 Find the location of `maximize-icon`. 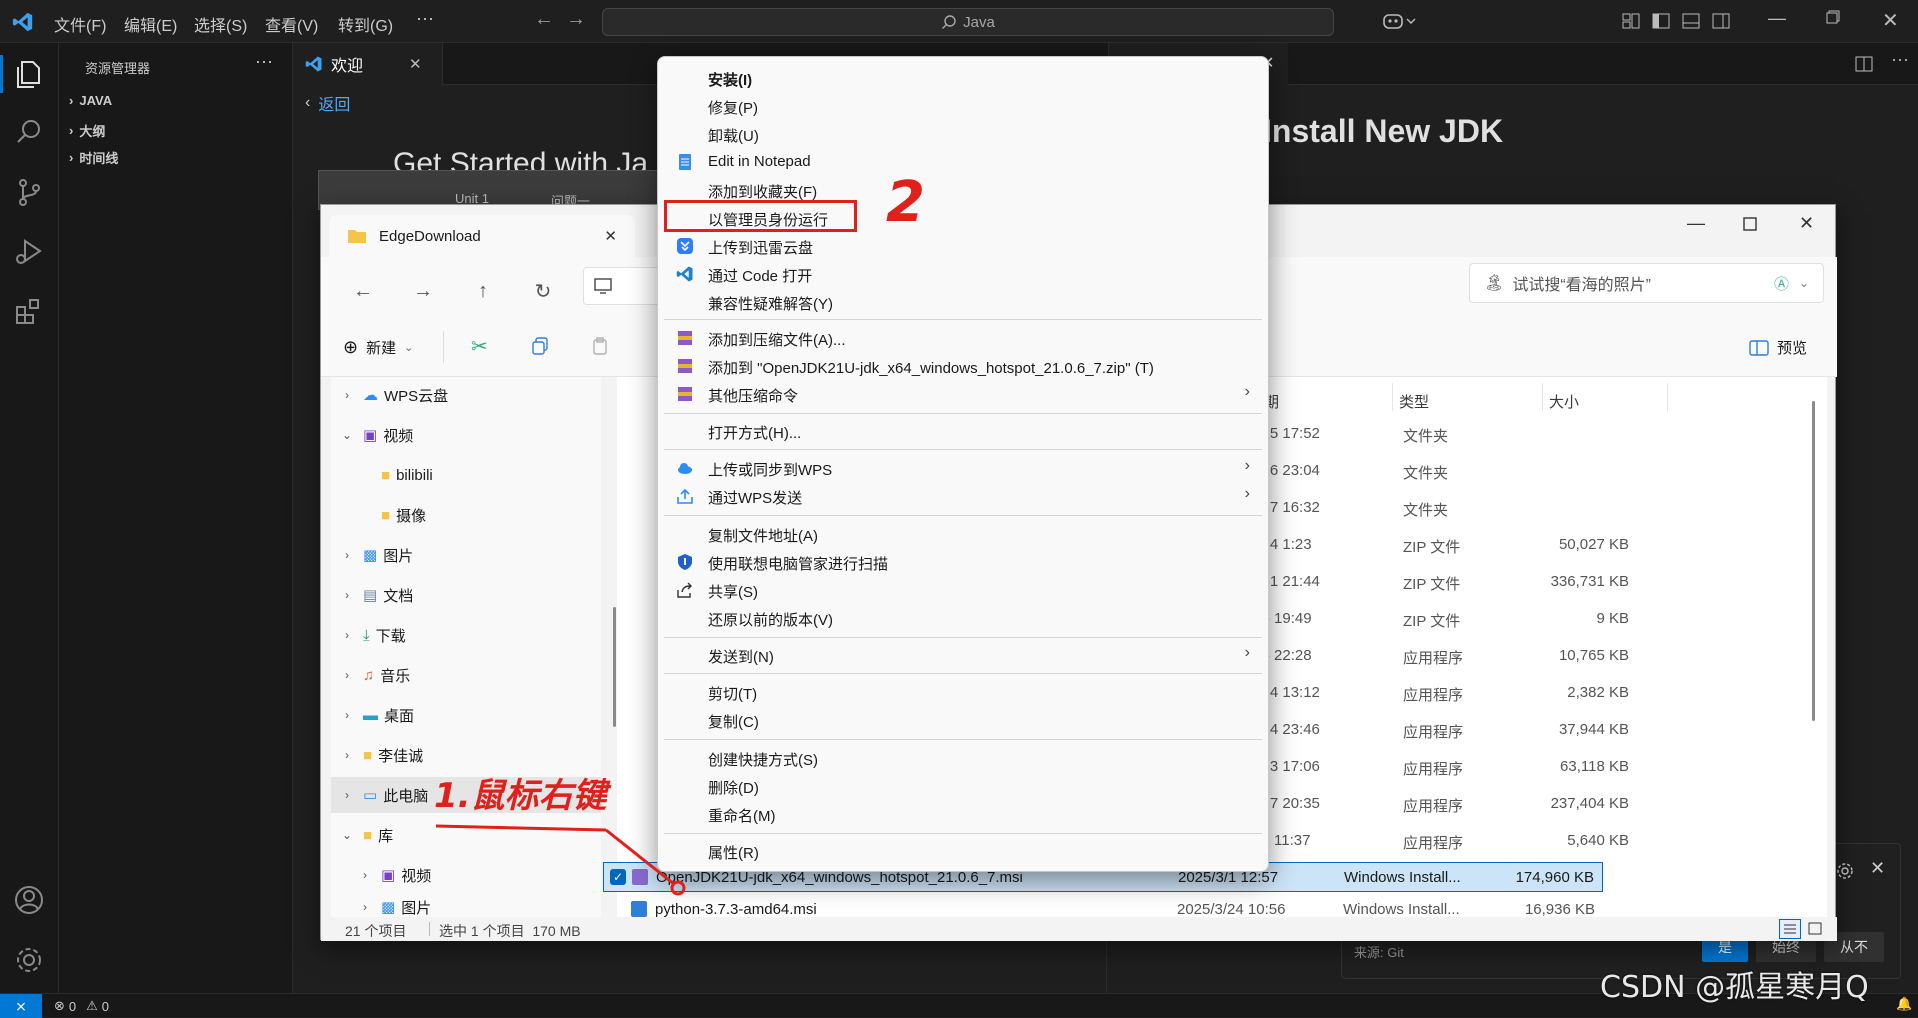

maximize-icon is located at coordinates (1750, 224).